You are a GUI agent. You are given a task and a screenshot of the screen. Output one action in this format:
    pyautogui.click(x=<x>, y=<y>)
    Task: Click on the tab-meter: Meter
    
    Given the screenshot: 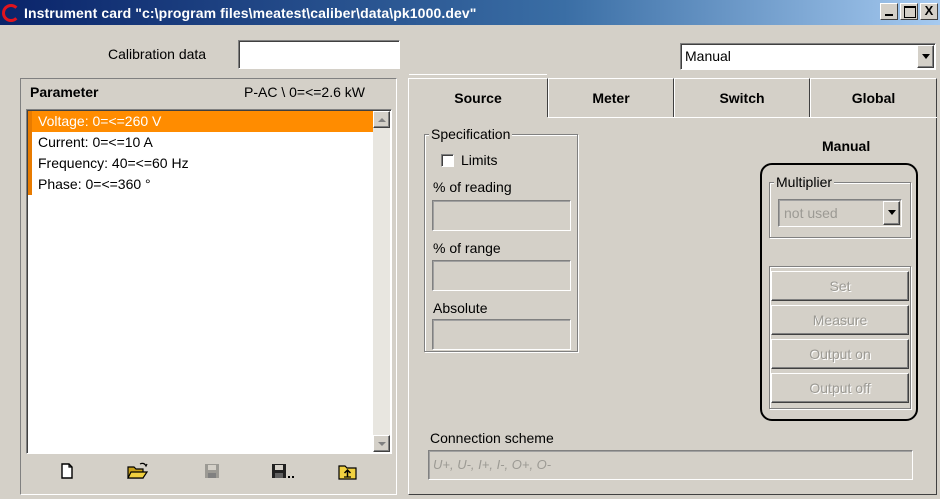 What is the action you would take?
    pyautogui.click(x=611, y=97)
    